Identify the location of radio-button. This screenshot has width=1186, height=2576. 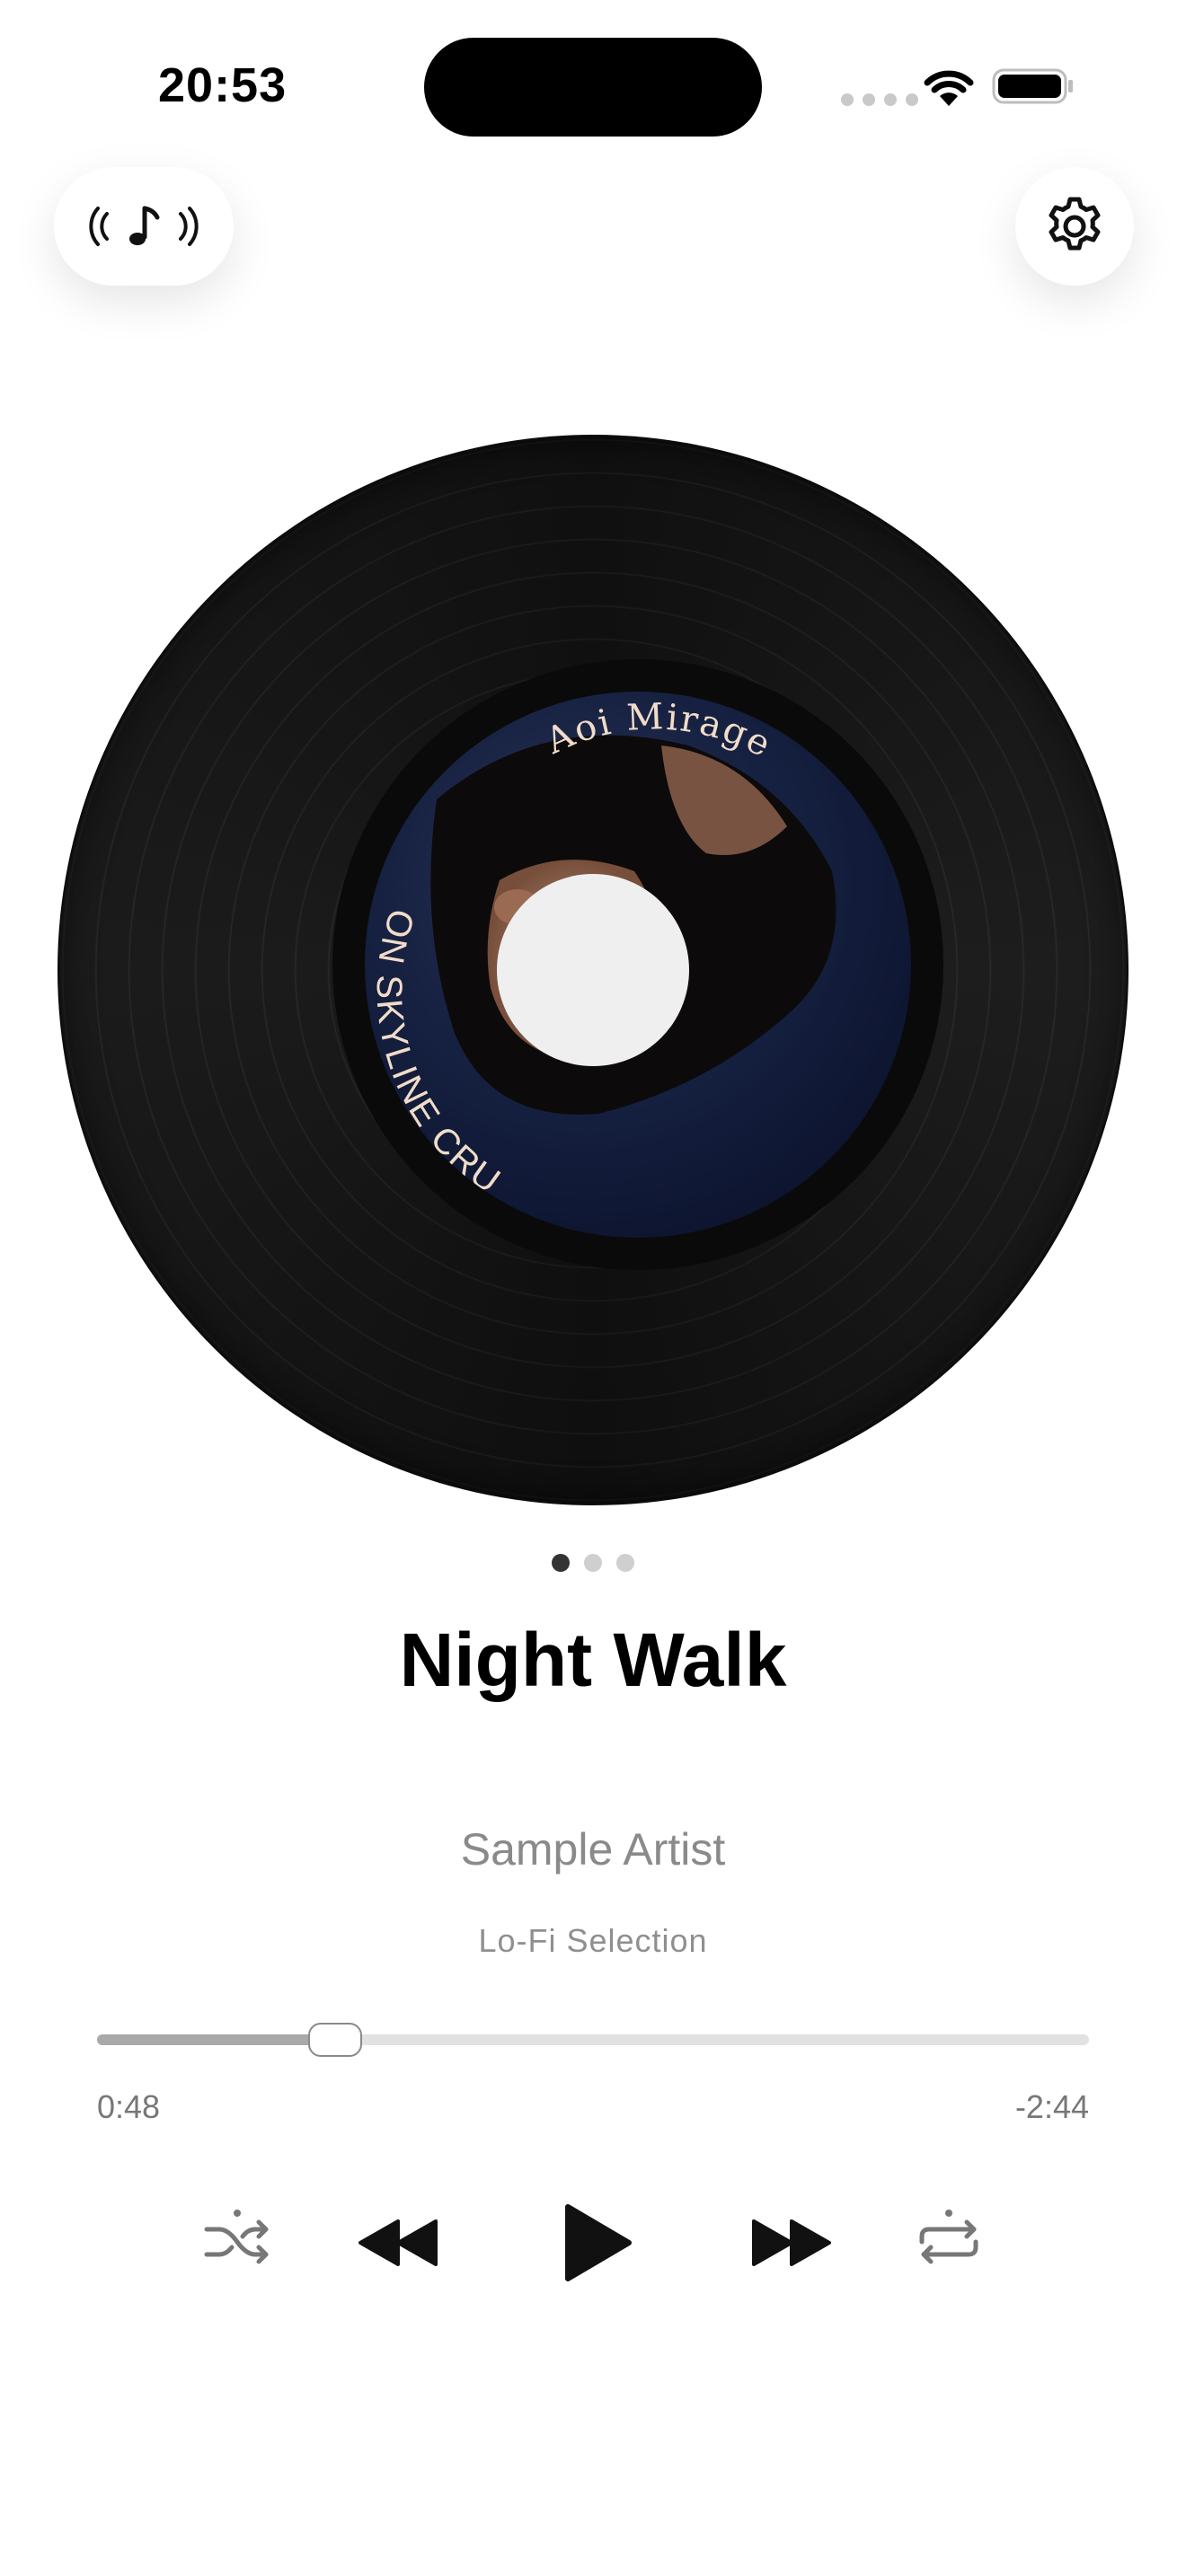
(144, 226).